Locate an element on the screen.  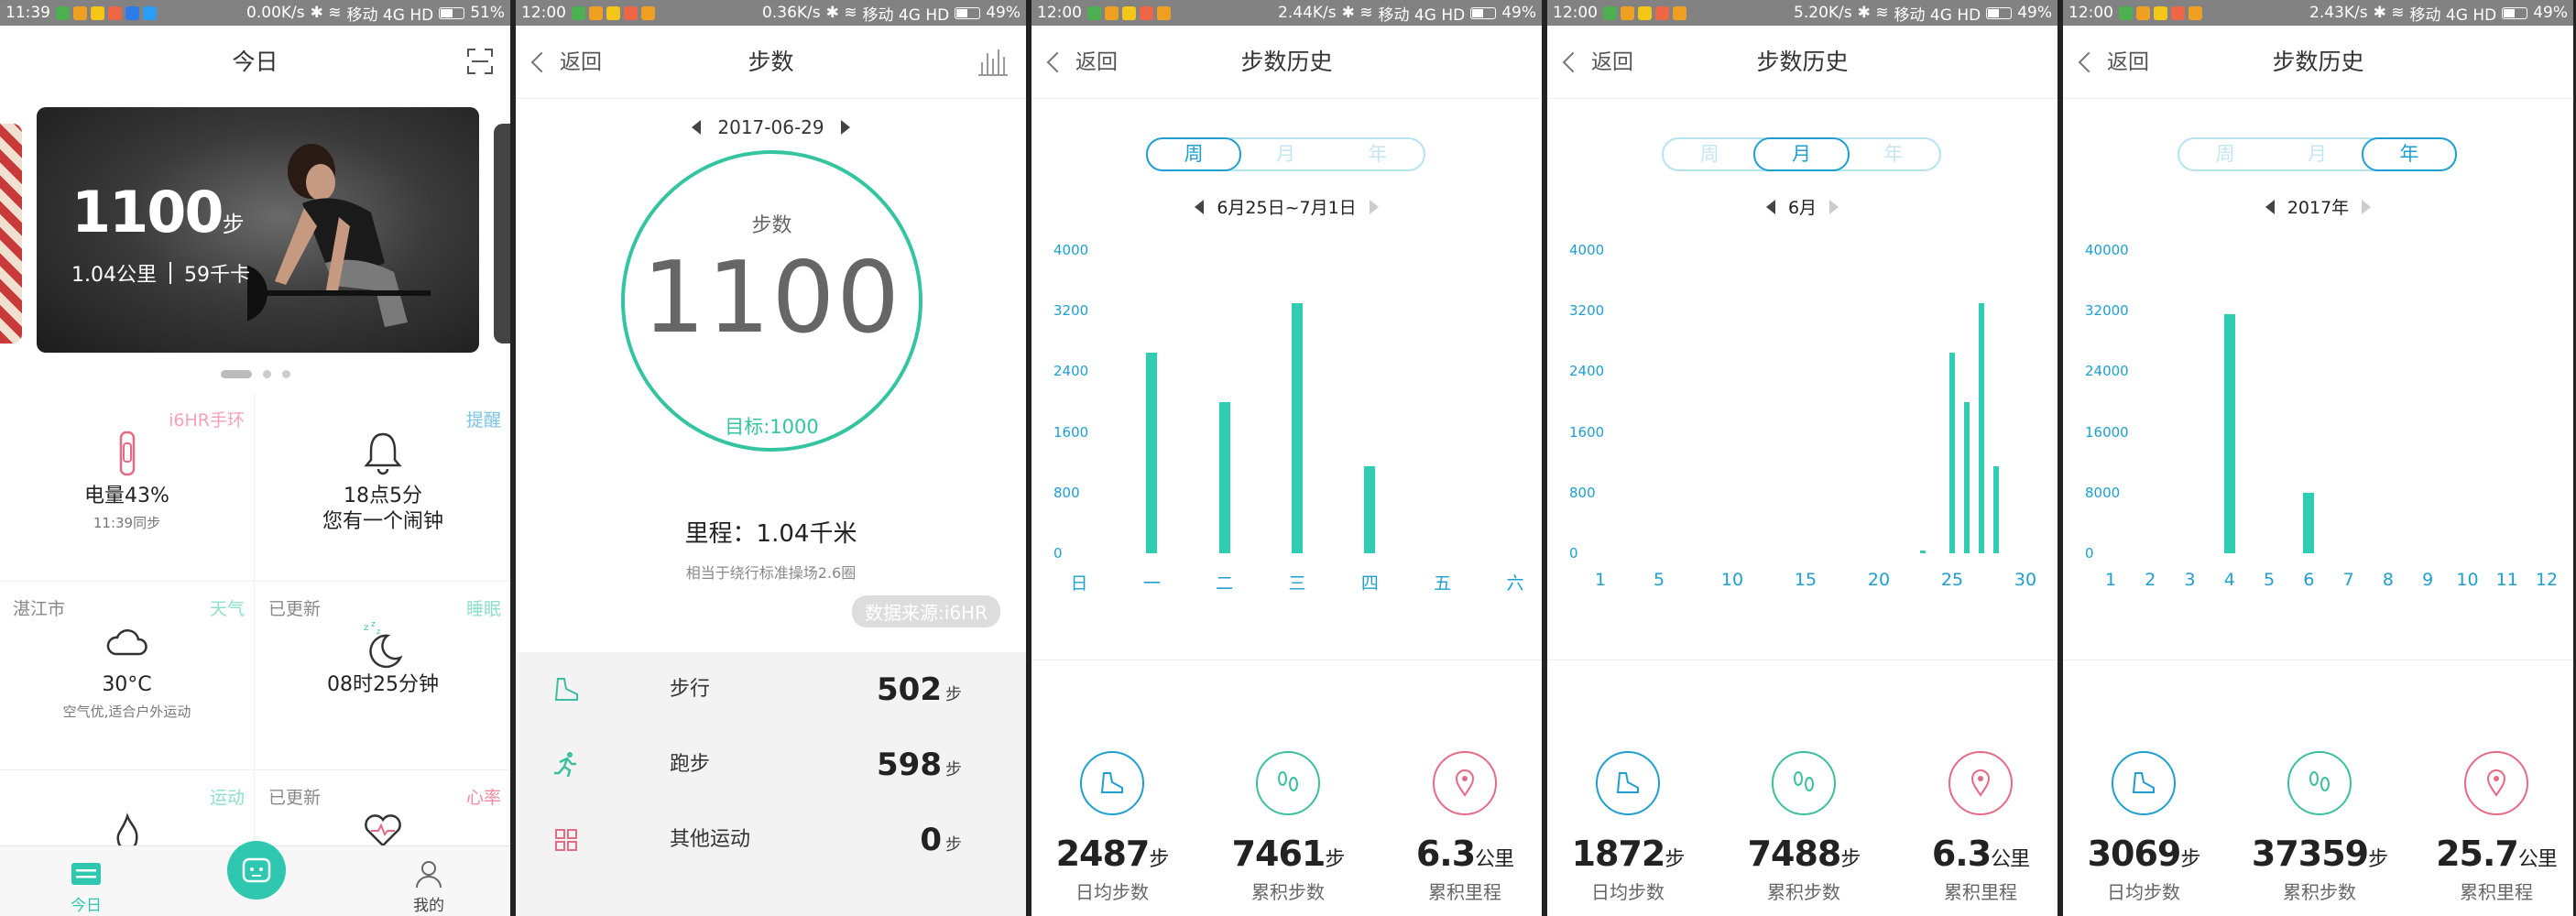
steps-ring: 步数 1100 目标:1000 is located at coordinates (772, 301).